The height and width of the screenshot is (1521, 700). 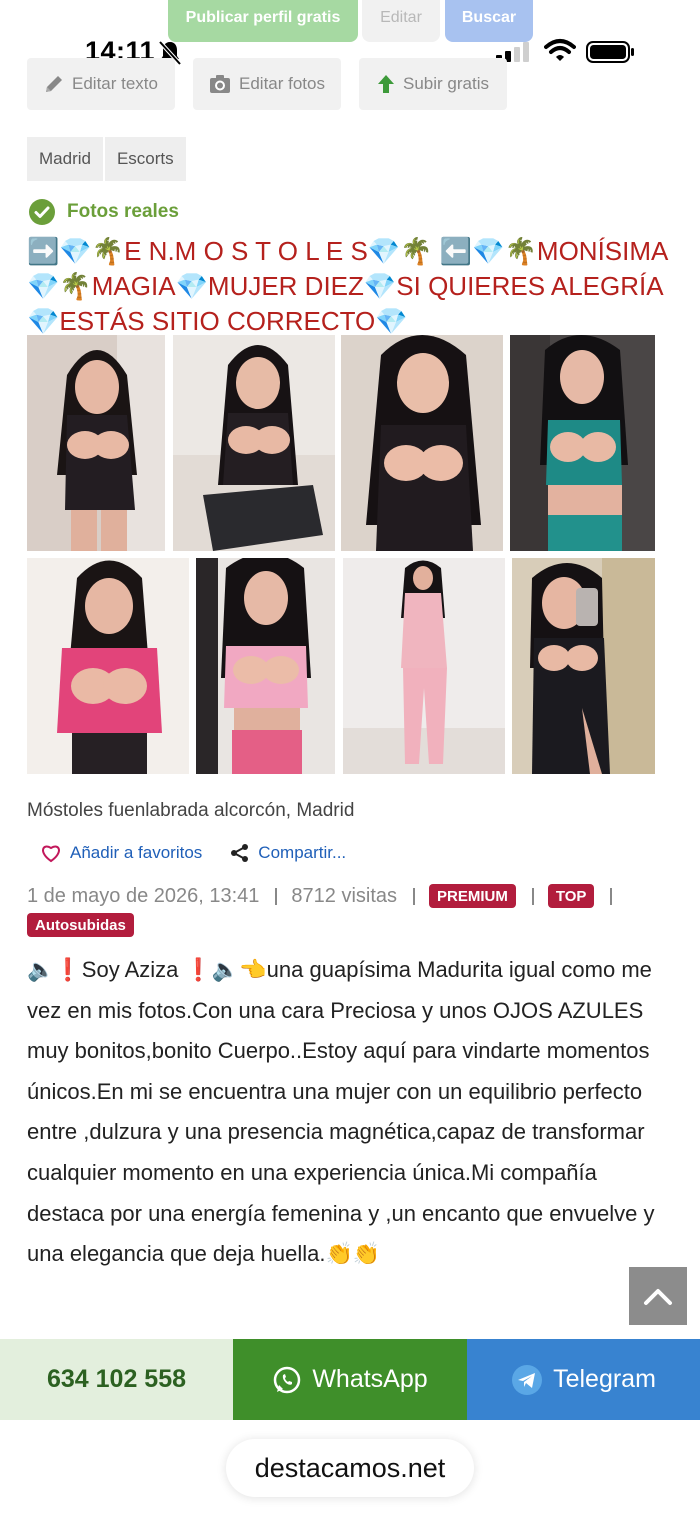 I want to click on edit-photos-button: Editar fotos, so click(x=267, y=84).